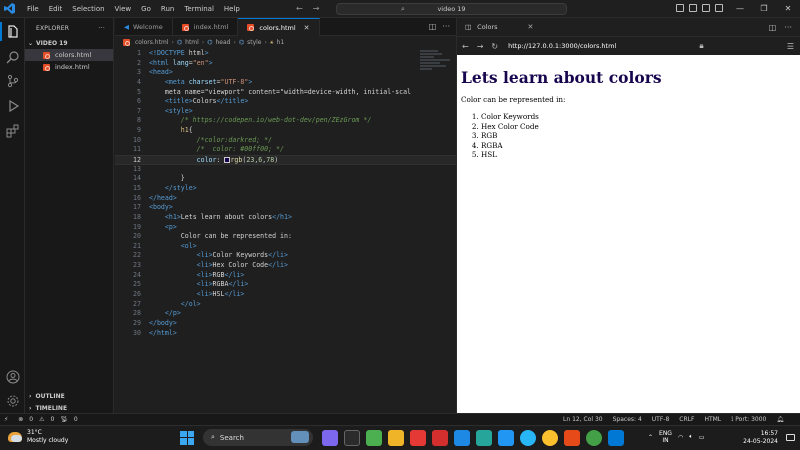 Image resolution: width=800 pixels, height=450 pixels. I want to click on wifi-icon: ◠, so click(680, 437).